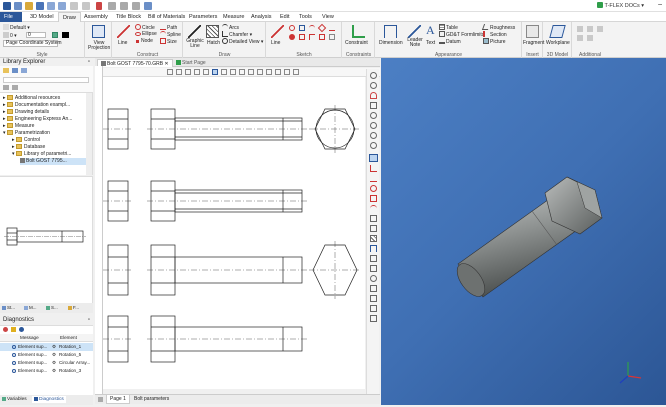 The height and width of the screenshot is (407, 666). Describe the element at coordinates (580, 29) in the screenshot. I see `additional-tool-1-icon` at that location.